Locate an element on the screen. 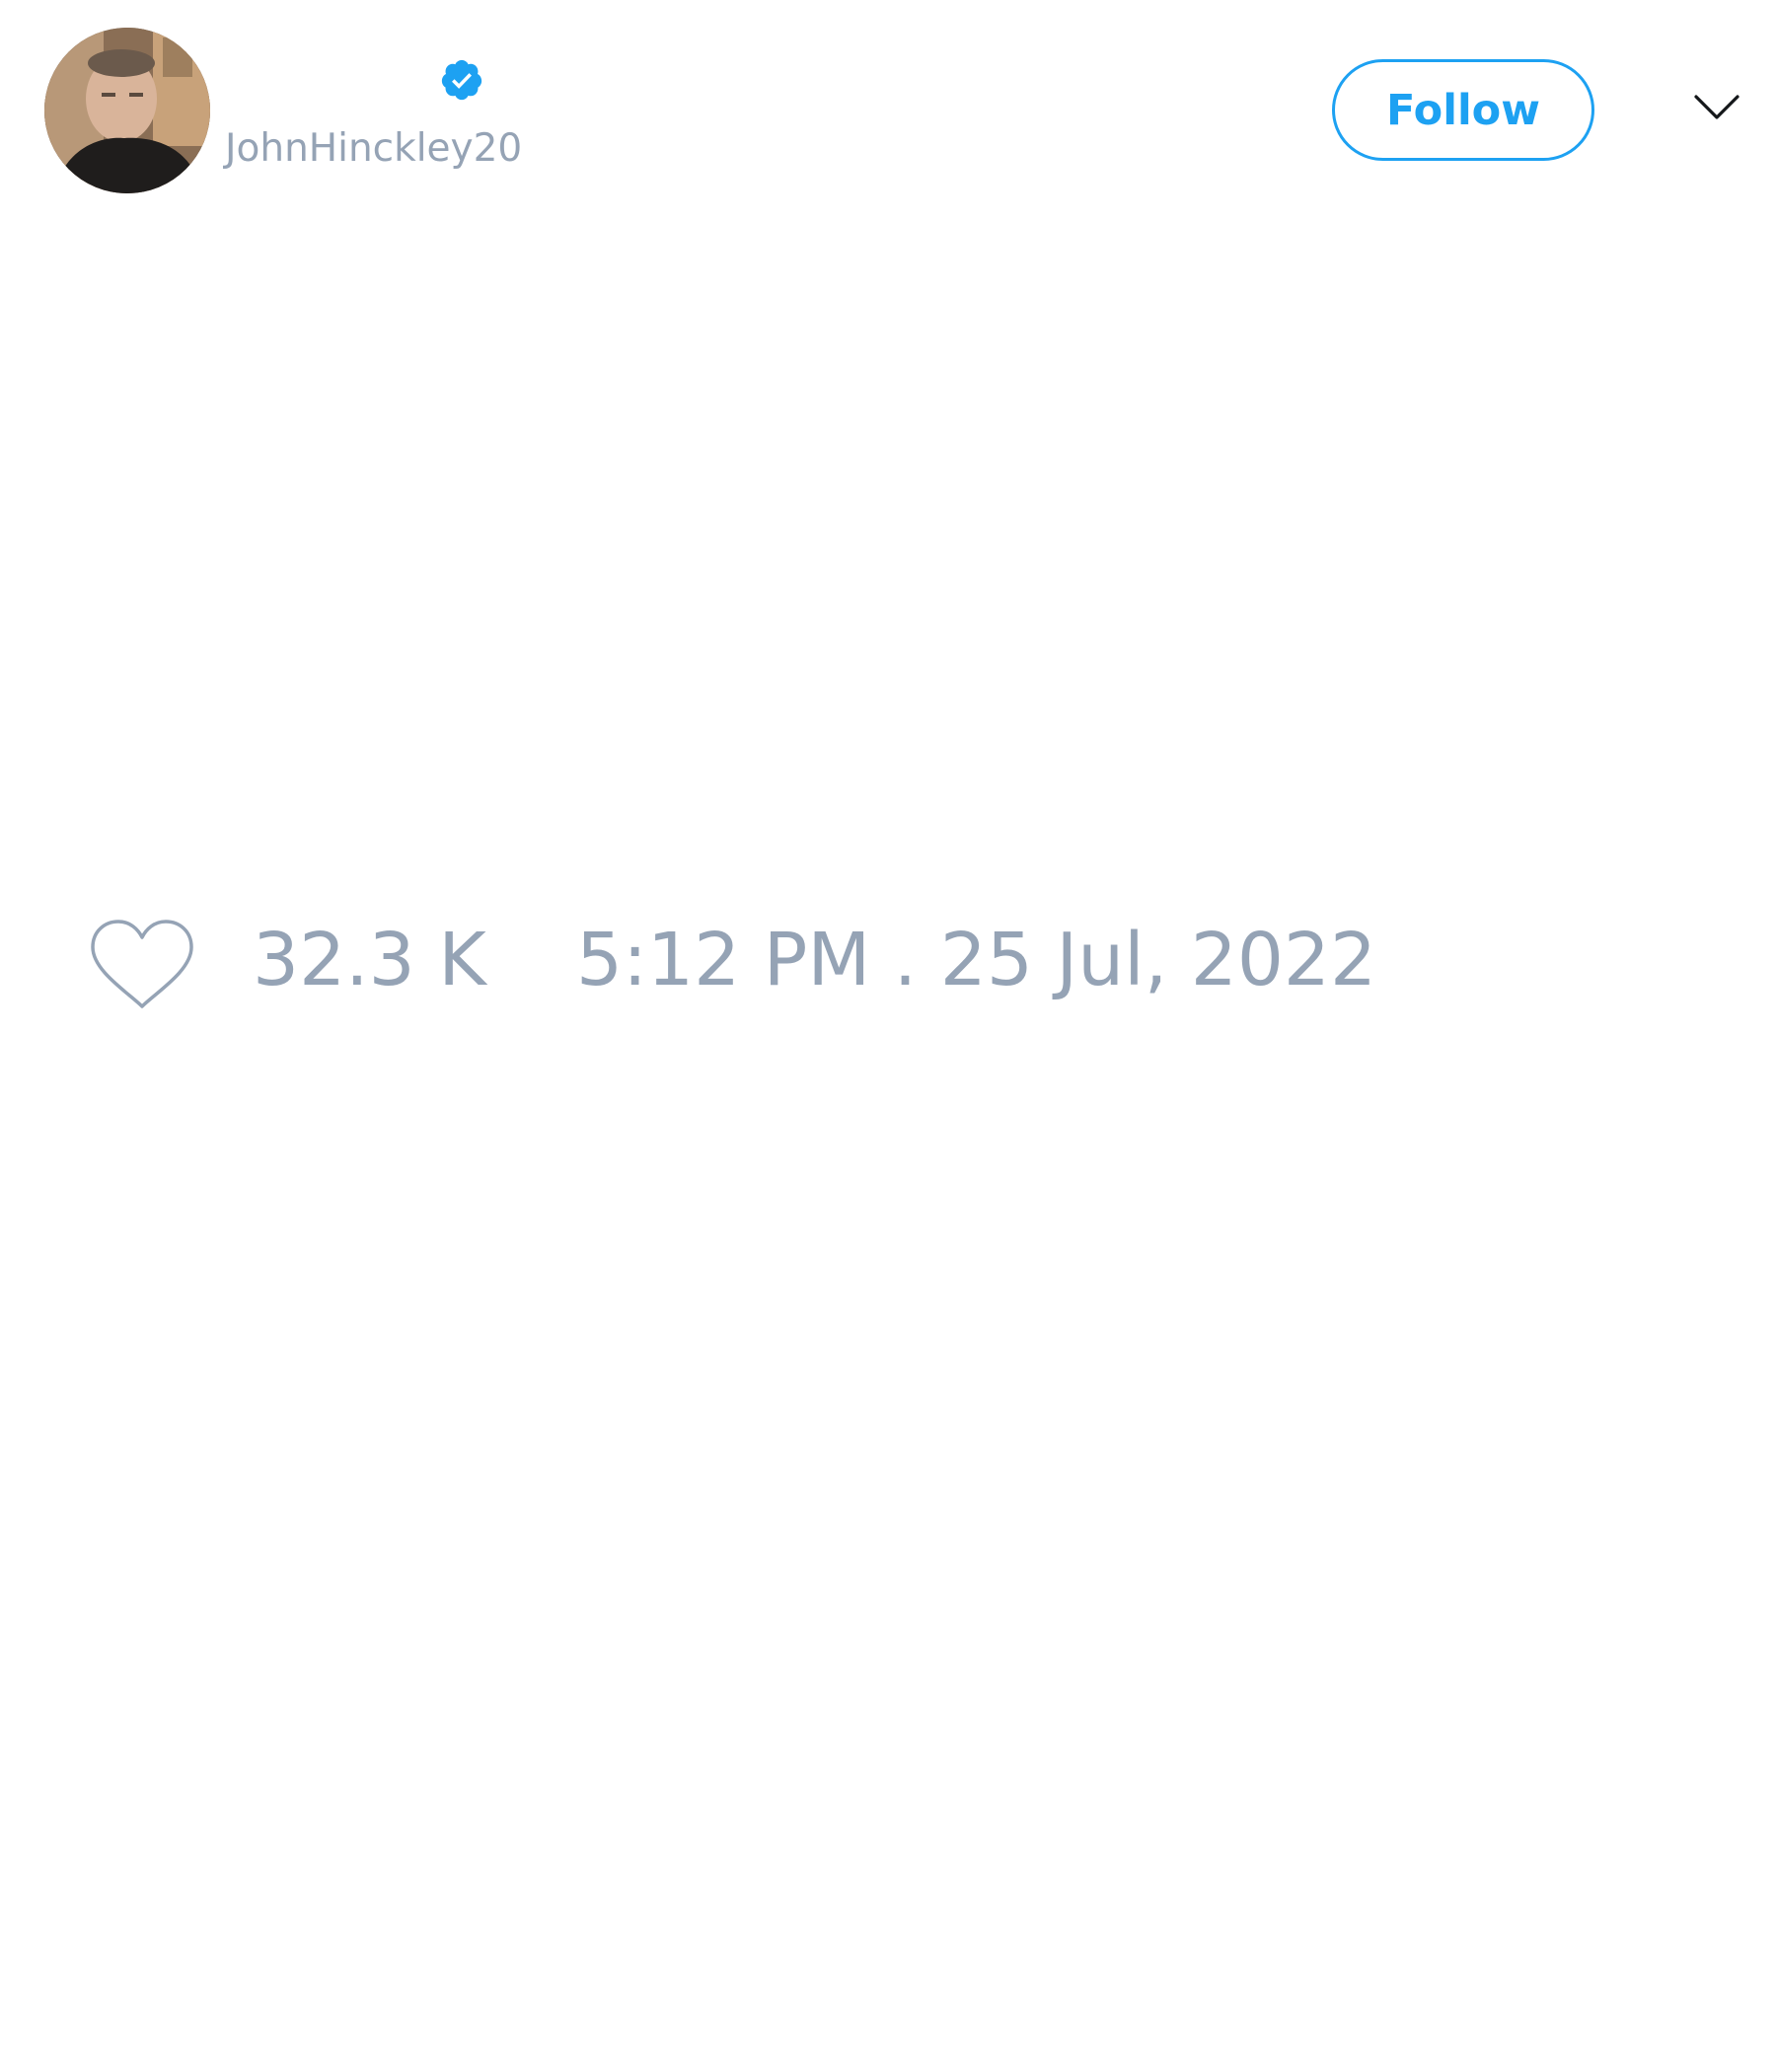  verified-badge-icon is located at coordinates (462, 80).